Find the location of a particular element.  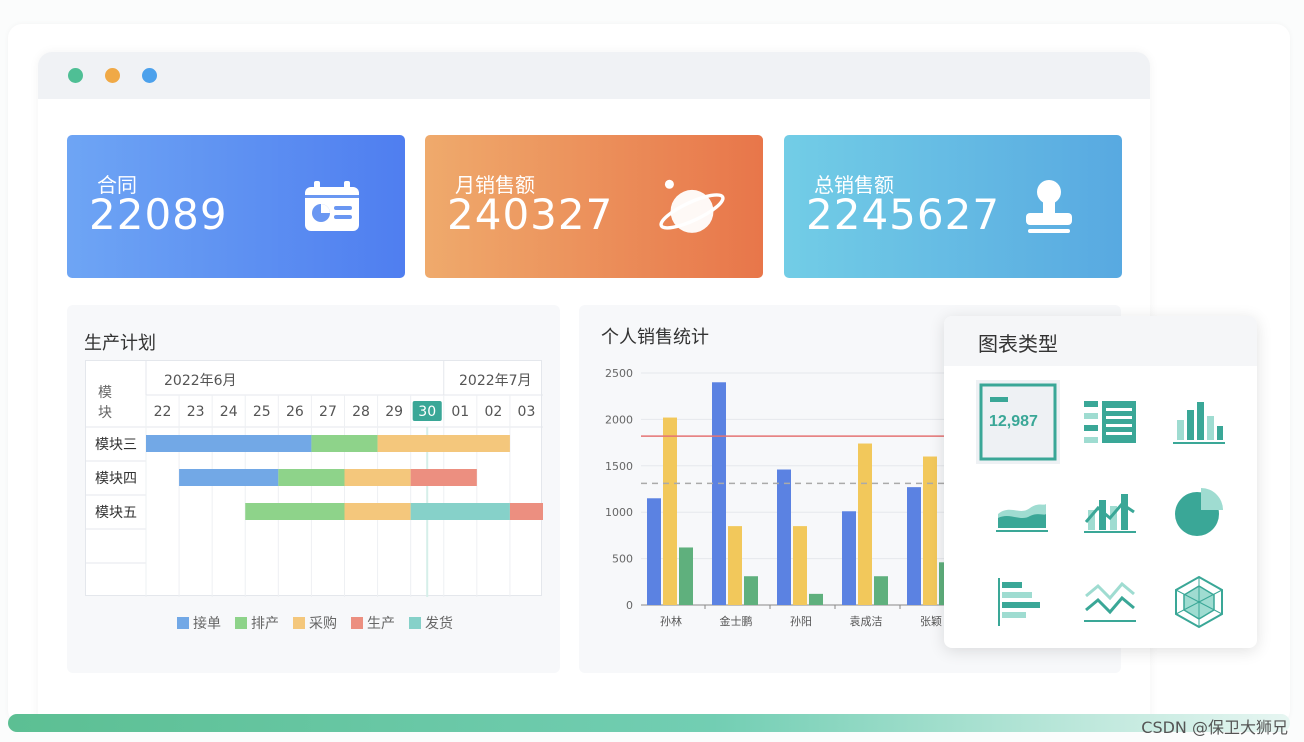

chart-type-radar is located at coordinates (1199, 602).